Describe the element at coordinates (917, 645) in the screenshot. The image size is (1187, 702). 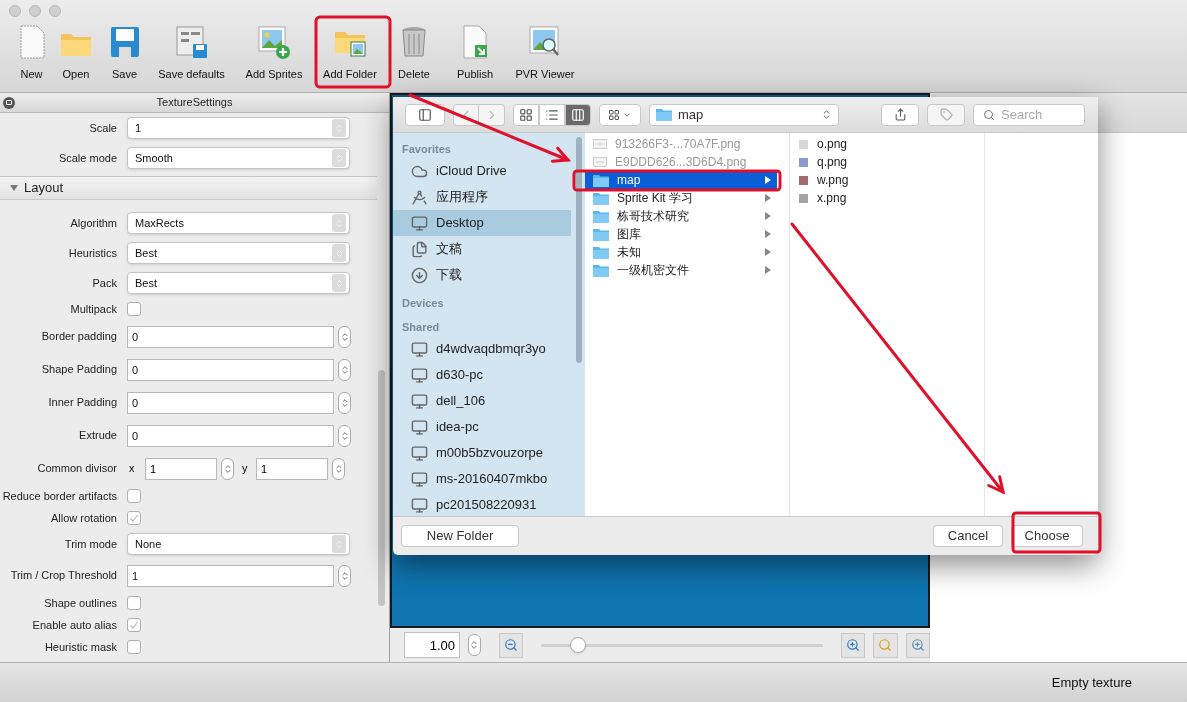
I see `zoom-actual-button` at that location.